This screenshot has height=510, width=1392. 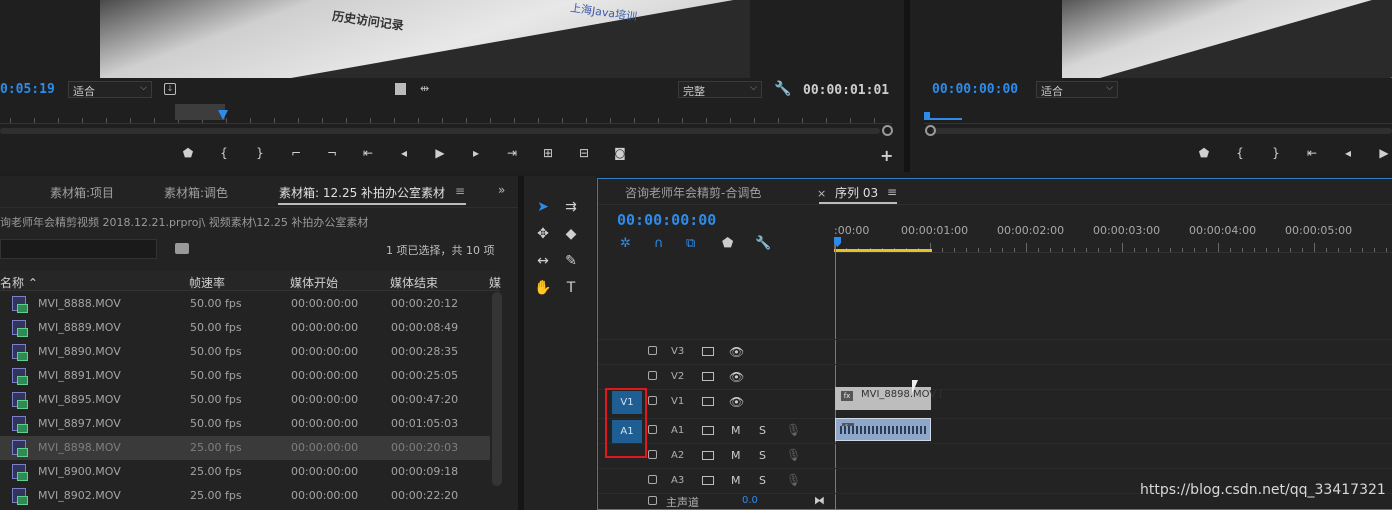 What do you see at coordinates (314, 282) in the screenshot?
I see `column-media-start: 媒体开始` at bounding box center [314, 282].